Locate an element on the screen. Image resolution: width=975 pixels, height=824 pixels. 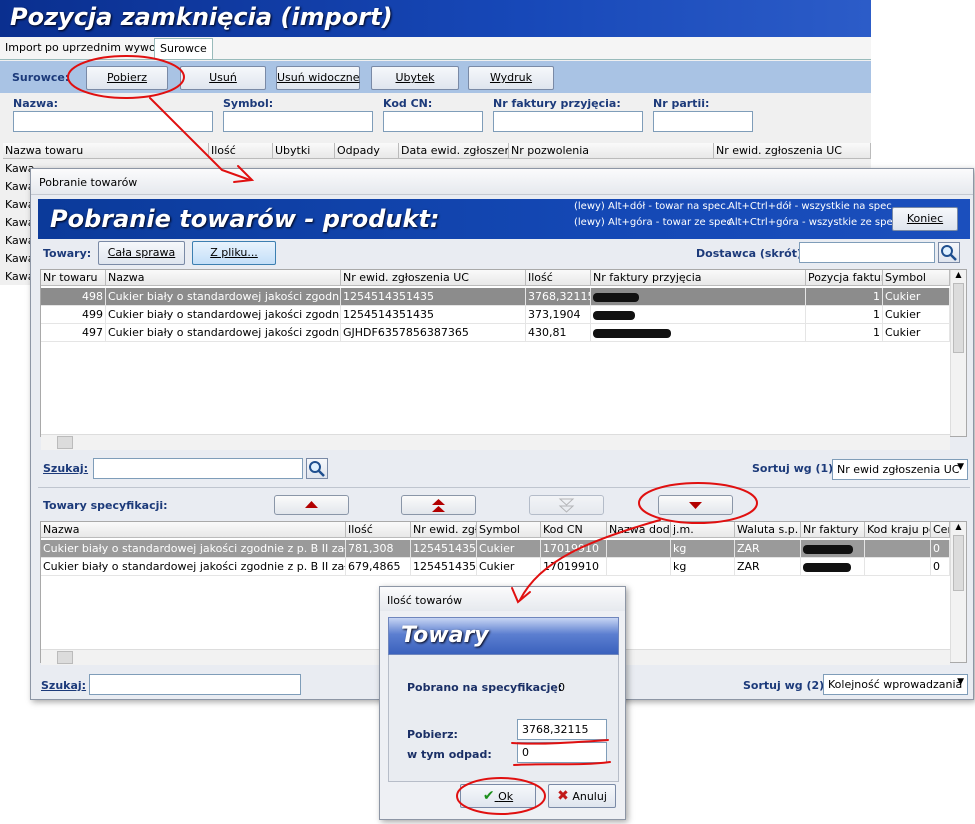
usun-button: Usuń is located at coordinates (223, 78).